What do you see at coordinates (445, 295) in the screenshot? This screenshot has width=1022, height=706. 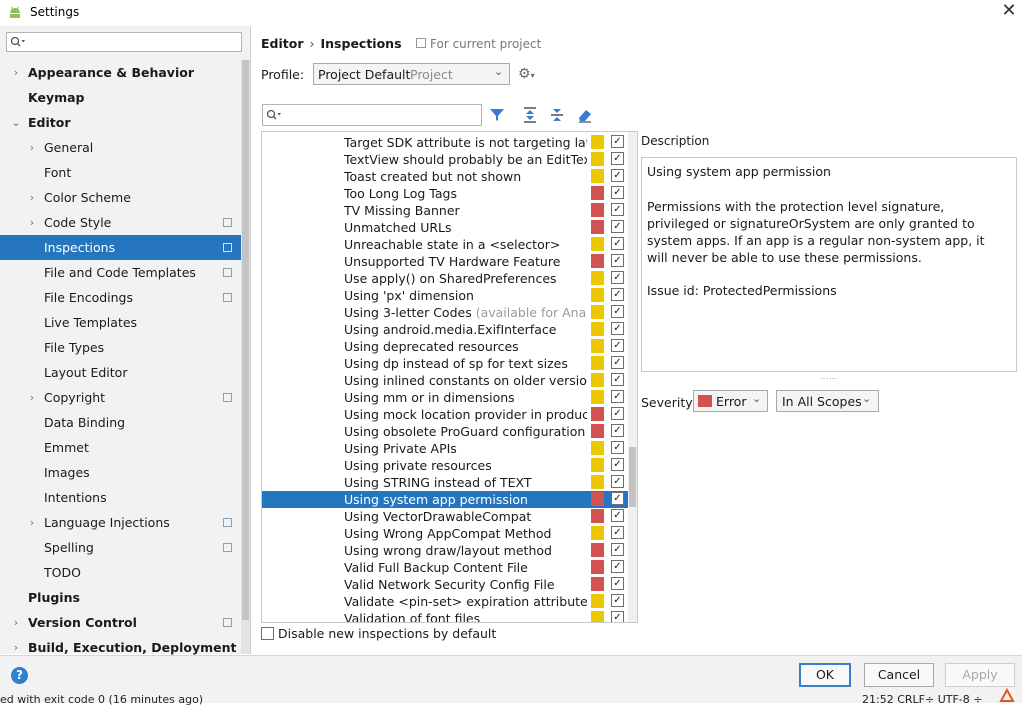 I see `inspection-row: Using 'px' dimension ✓` at bounding box center [445, 295].